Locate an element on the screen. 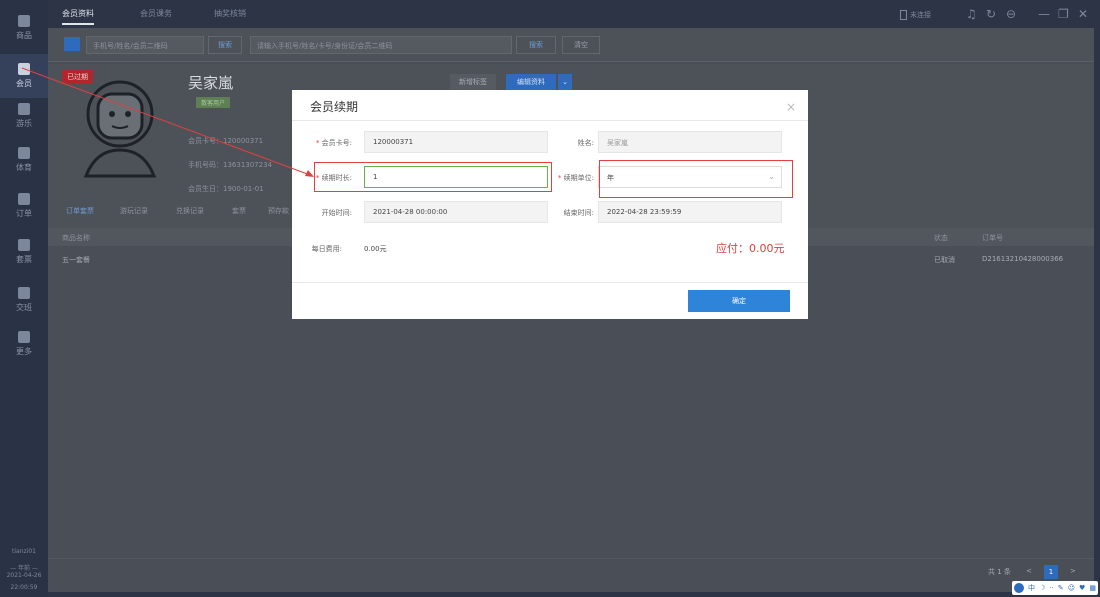 This screenshot has width=1100, height=597. dots-icon: ·· is located at coordinates (1051, 588).